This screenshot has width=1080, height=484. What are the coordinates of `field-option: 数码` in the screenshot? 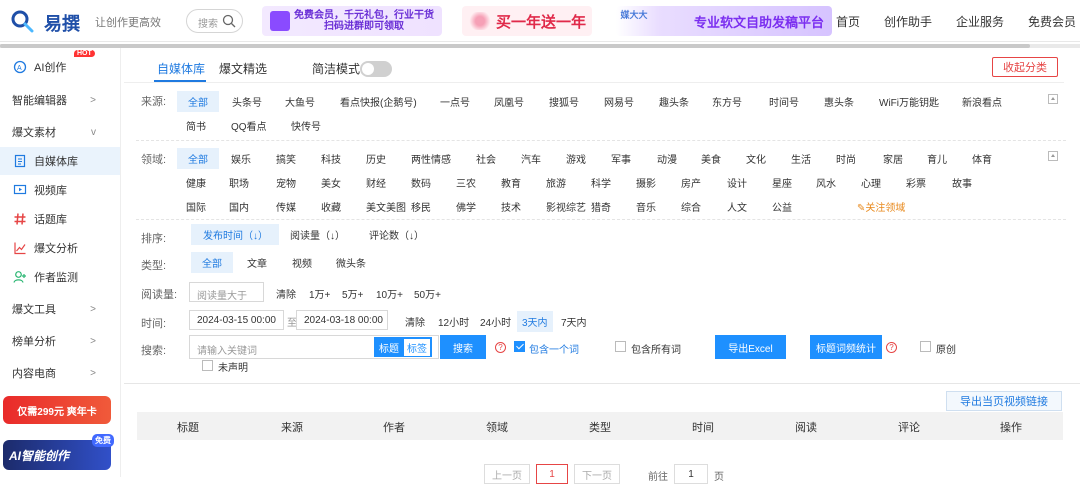 It's located at (421, 182).